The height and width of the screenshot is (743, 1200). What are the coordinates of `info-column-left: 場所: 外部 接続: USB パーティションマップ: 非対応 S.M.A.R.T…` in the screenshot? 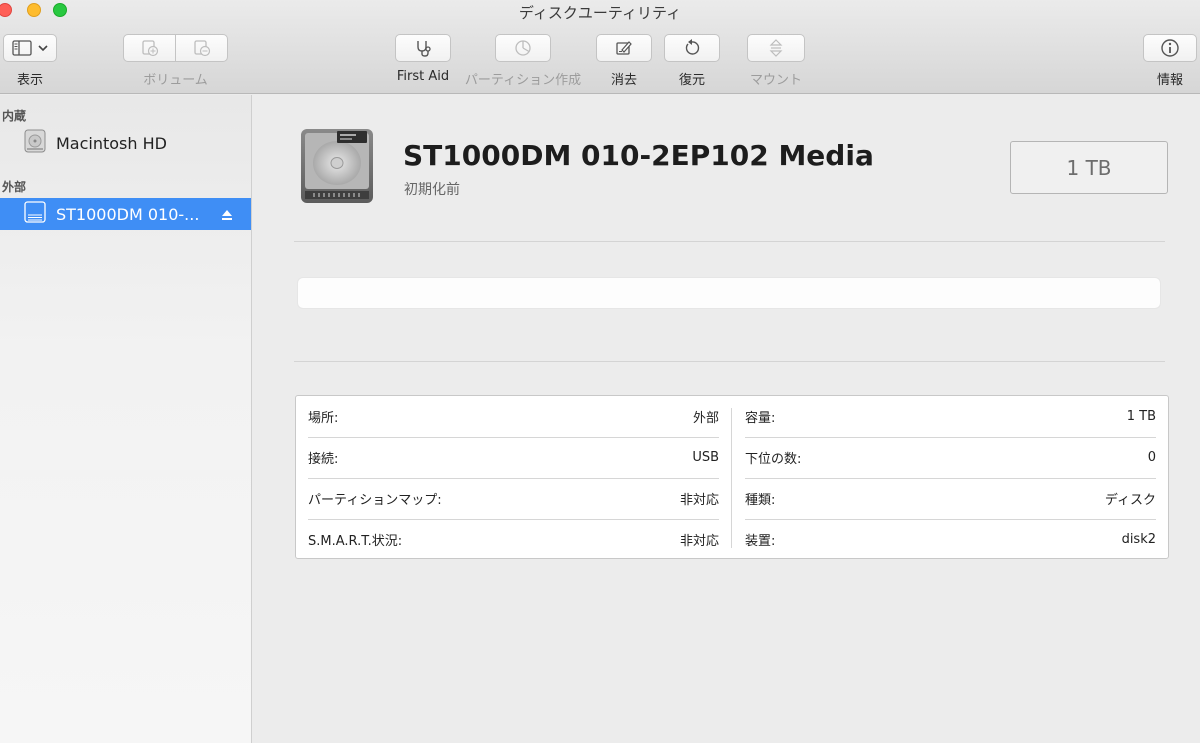 It's located at (513, 478).